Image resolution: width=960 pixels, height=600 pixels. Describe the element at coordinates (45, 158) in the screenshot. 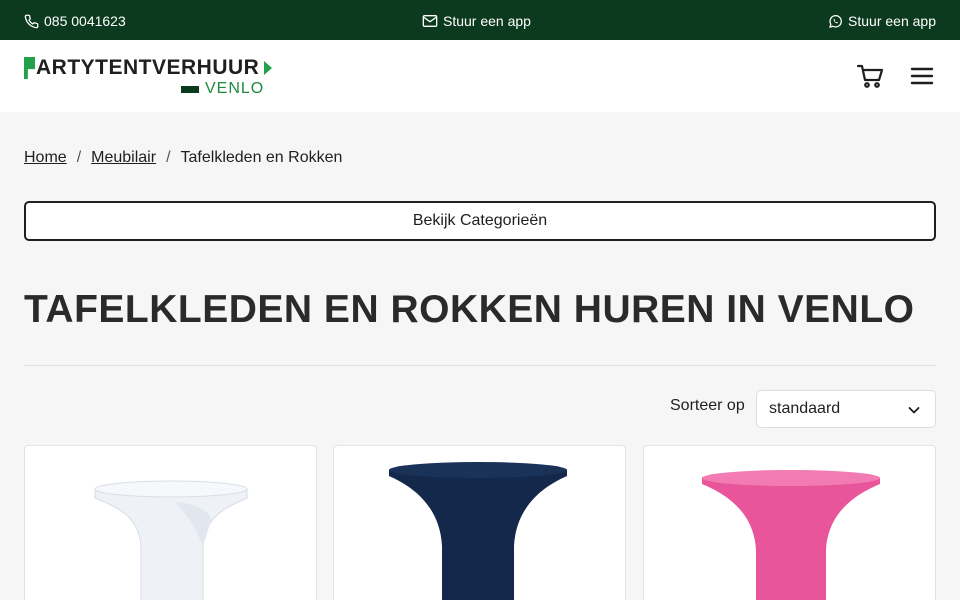

I see `breadcrumb-home: Home` at that location.